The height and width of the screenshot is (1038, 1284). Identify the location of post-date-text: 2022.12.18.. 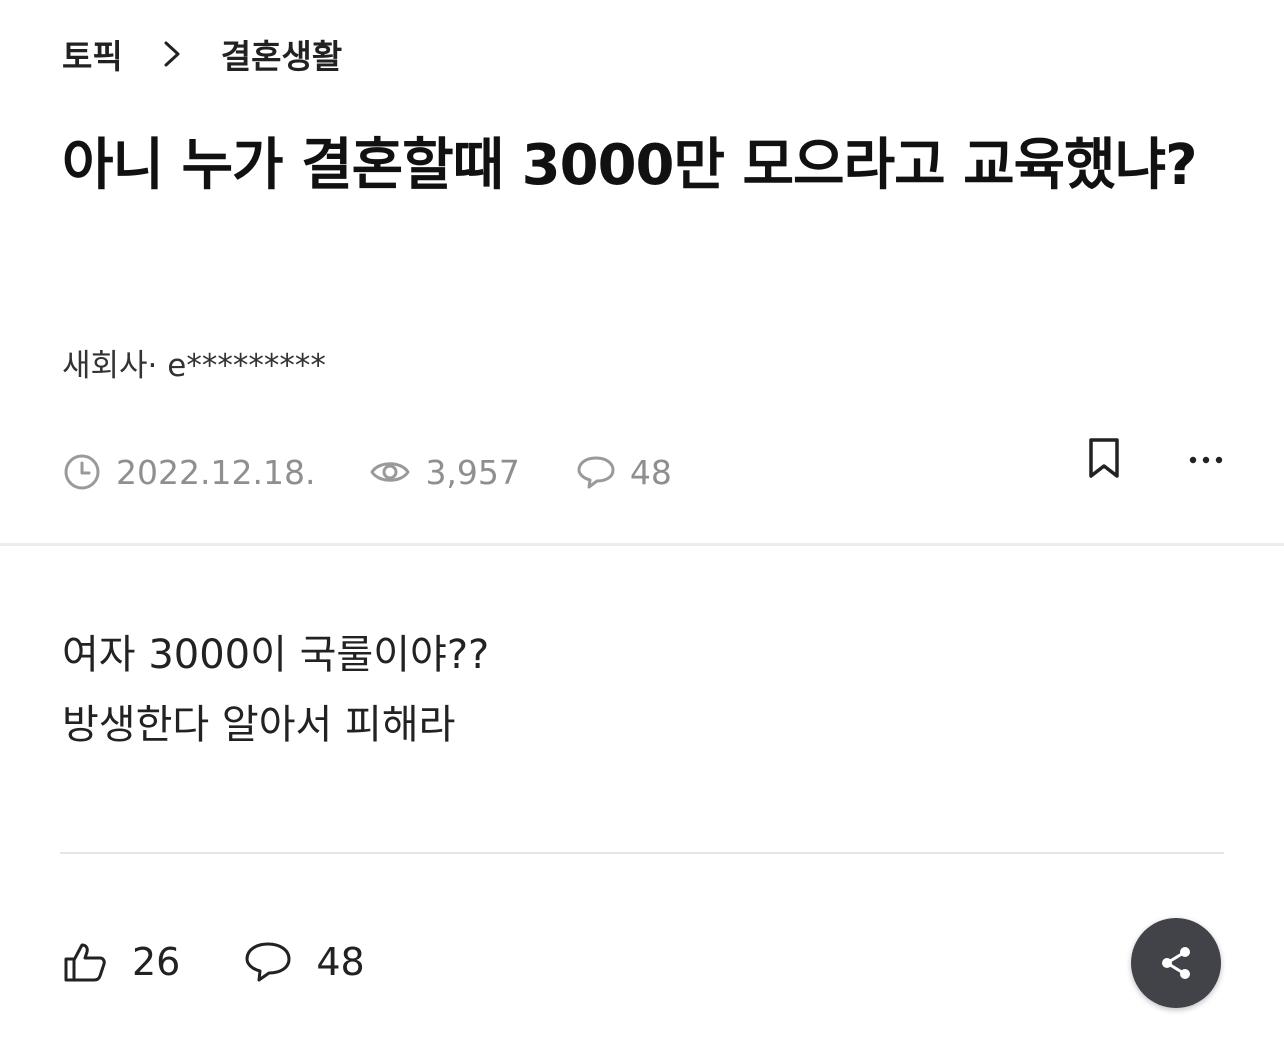
(216, 472).